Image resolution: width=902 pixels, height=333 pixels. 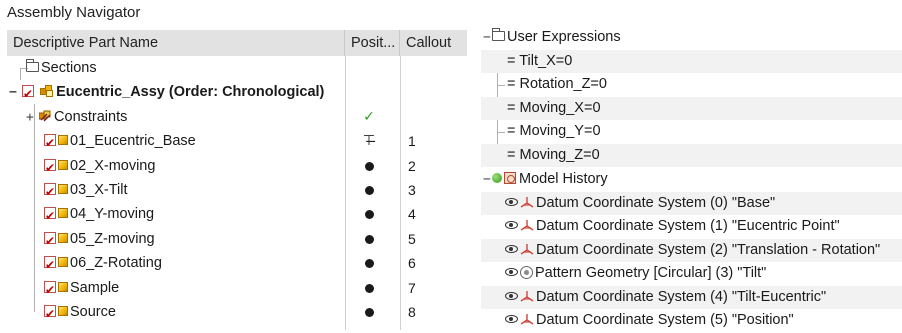 What do you see at coordinates (237, 191) in the screenshot?
I see `tree-row-part: 03_X-Tilt 3` at bounding box center [237, 191].